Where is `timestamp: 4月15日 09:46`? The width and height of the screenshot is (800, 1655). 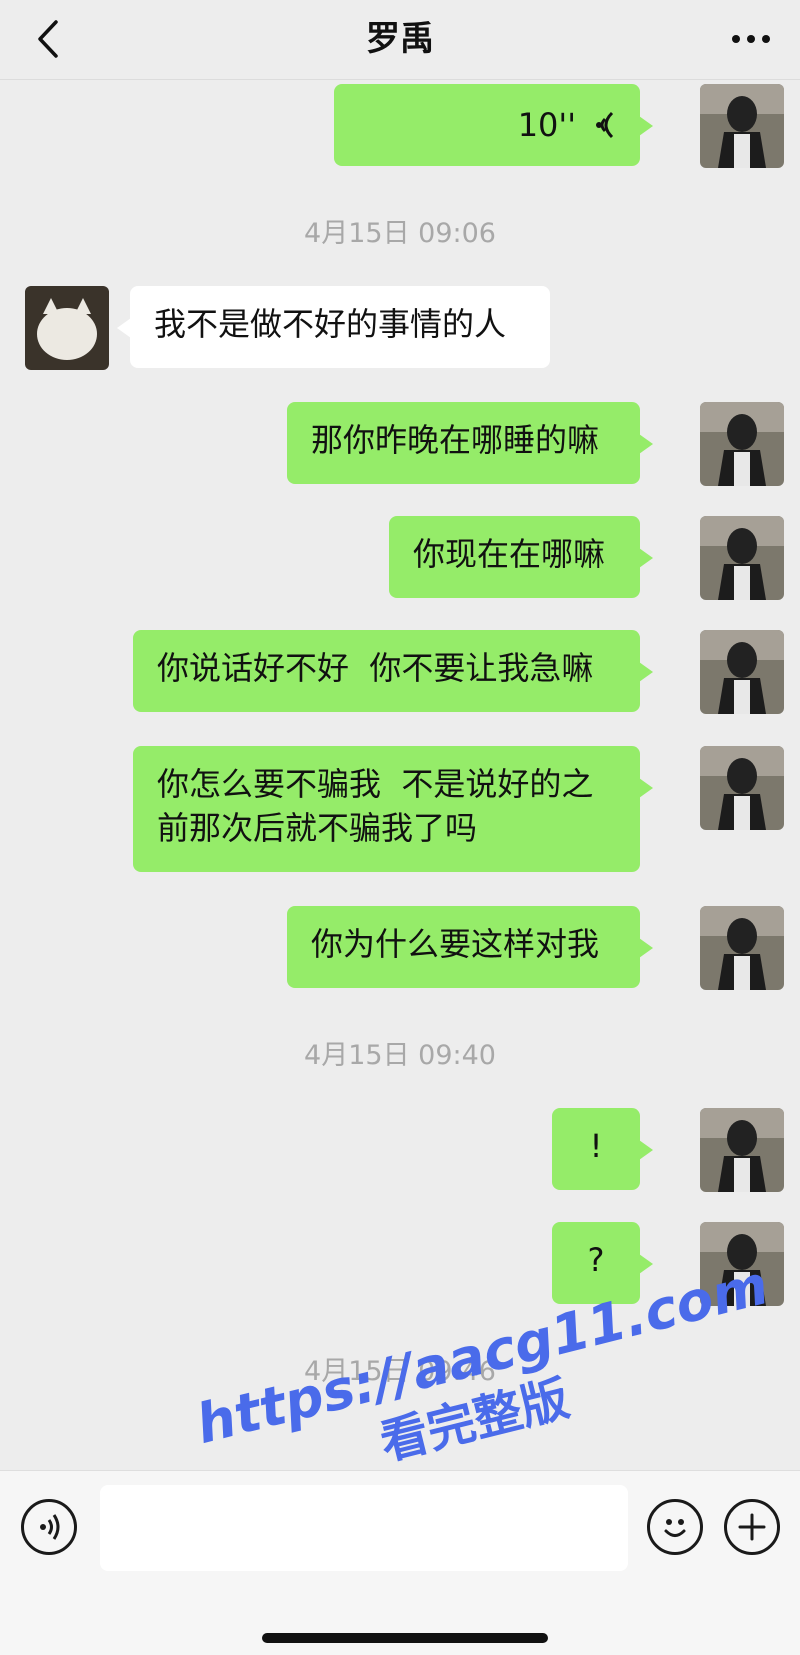 timestamp: 4月15日 09:46 is located at coordinates (400, 1371).